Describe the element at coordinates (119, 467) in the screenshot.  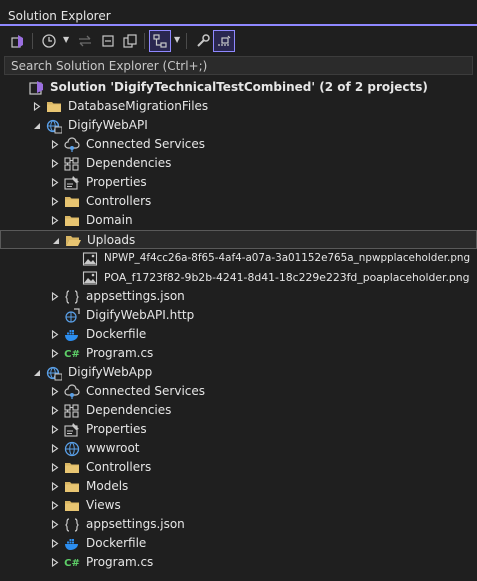
I see `tree-item-label: Controllers` at that location.